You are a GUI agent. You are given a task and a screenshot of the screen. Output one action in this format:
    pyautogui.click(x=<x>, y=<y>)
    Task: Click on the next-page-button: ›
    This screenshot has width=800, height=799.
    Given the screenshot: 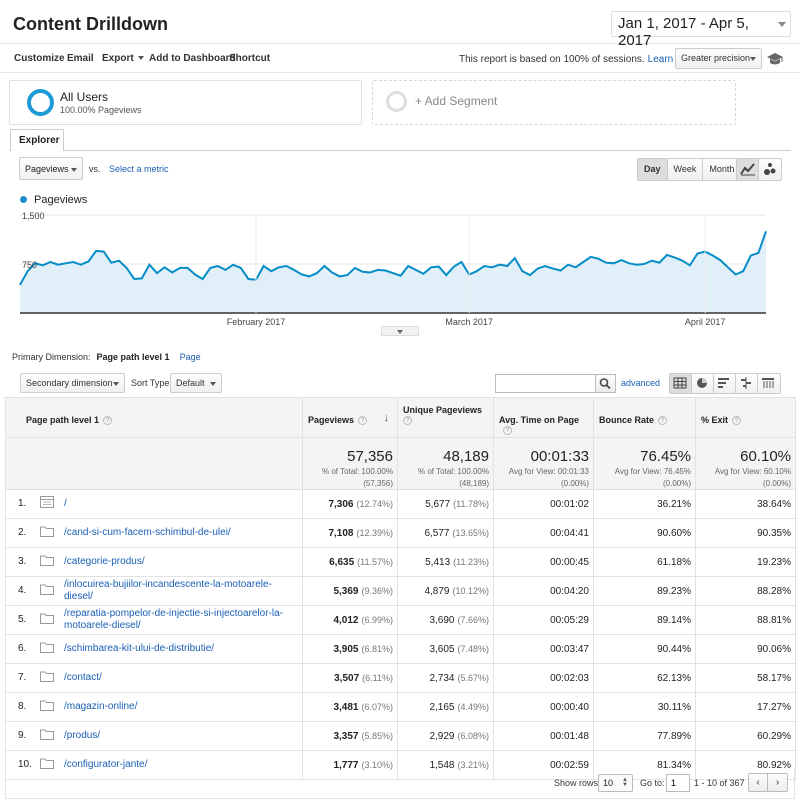 What is the action you would take?
    pyautogui.click(x=777, y=782)
    